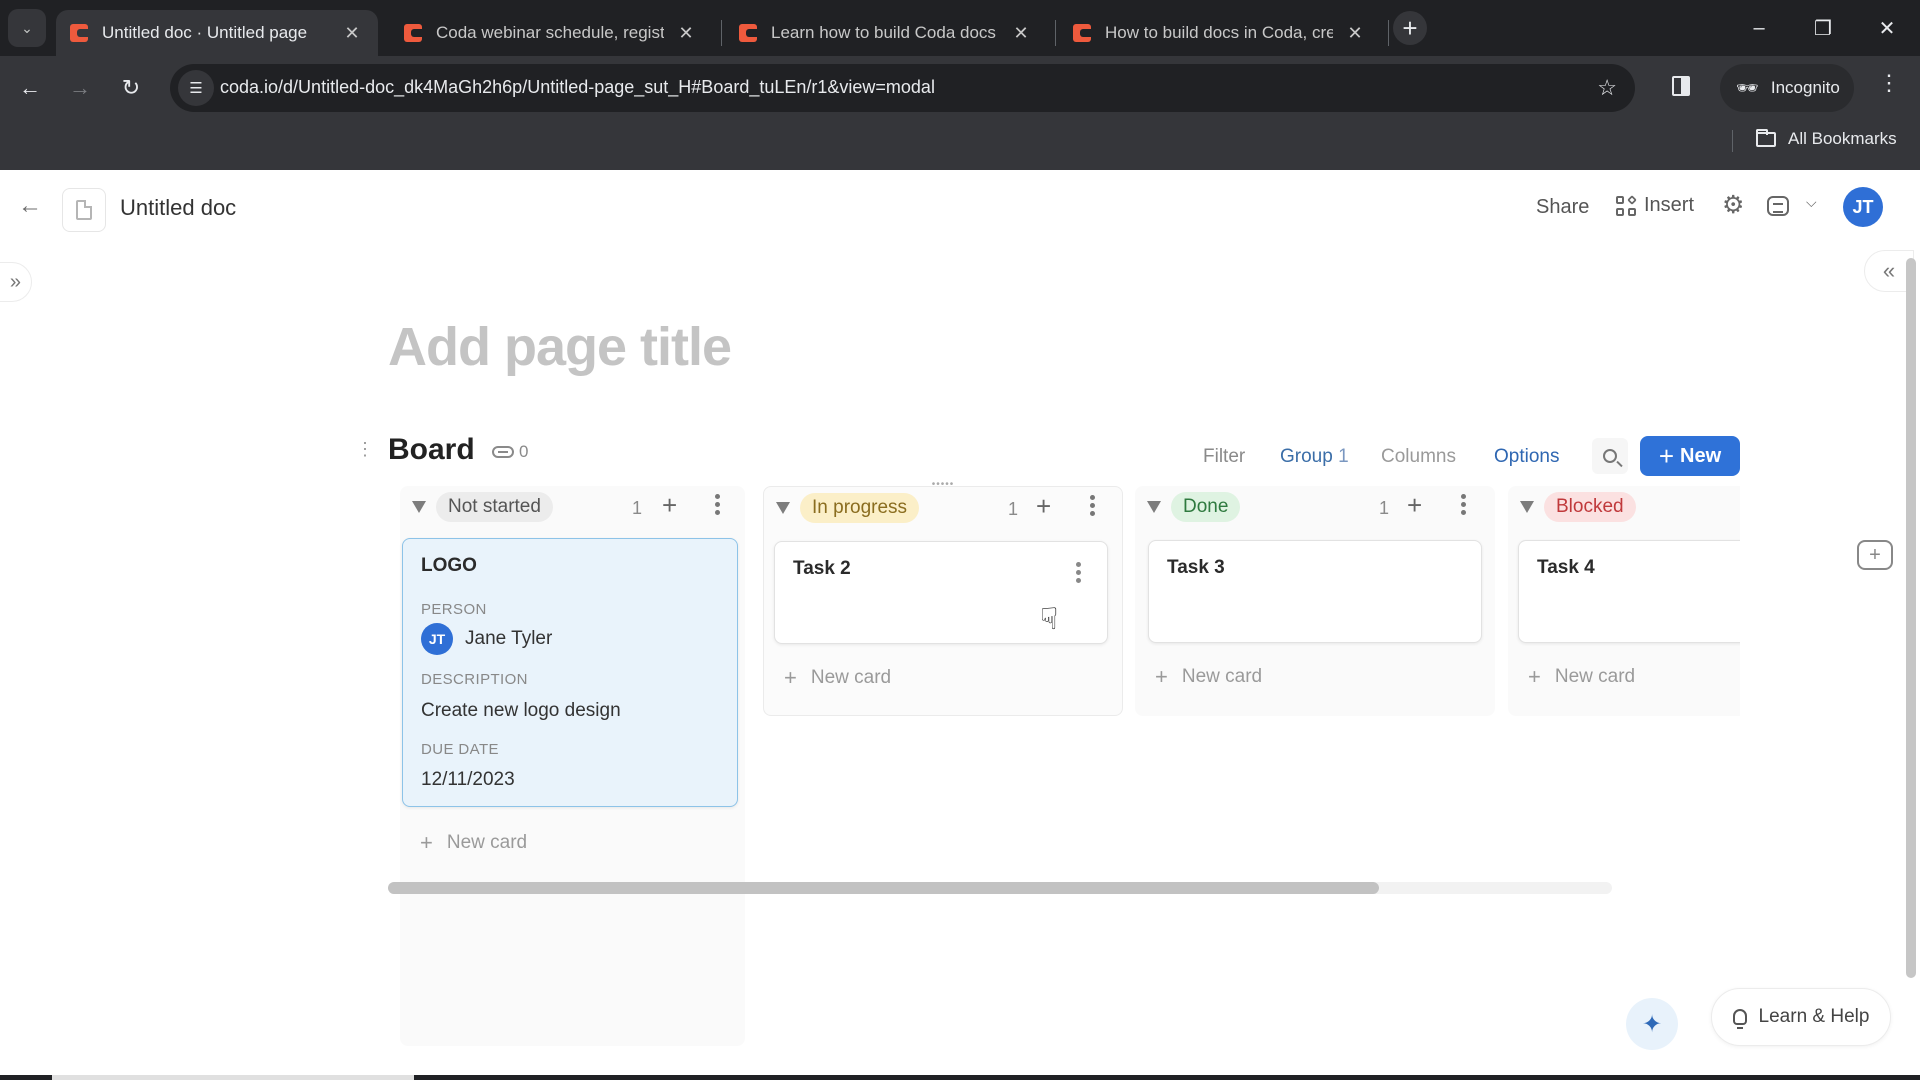 This screenshot has width=1920, height=1080. I want to click on back-arrow-icon: ←, so click(30, 206).